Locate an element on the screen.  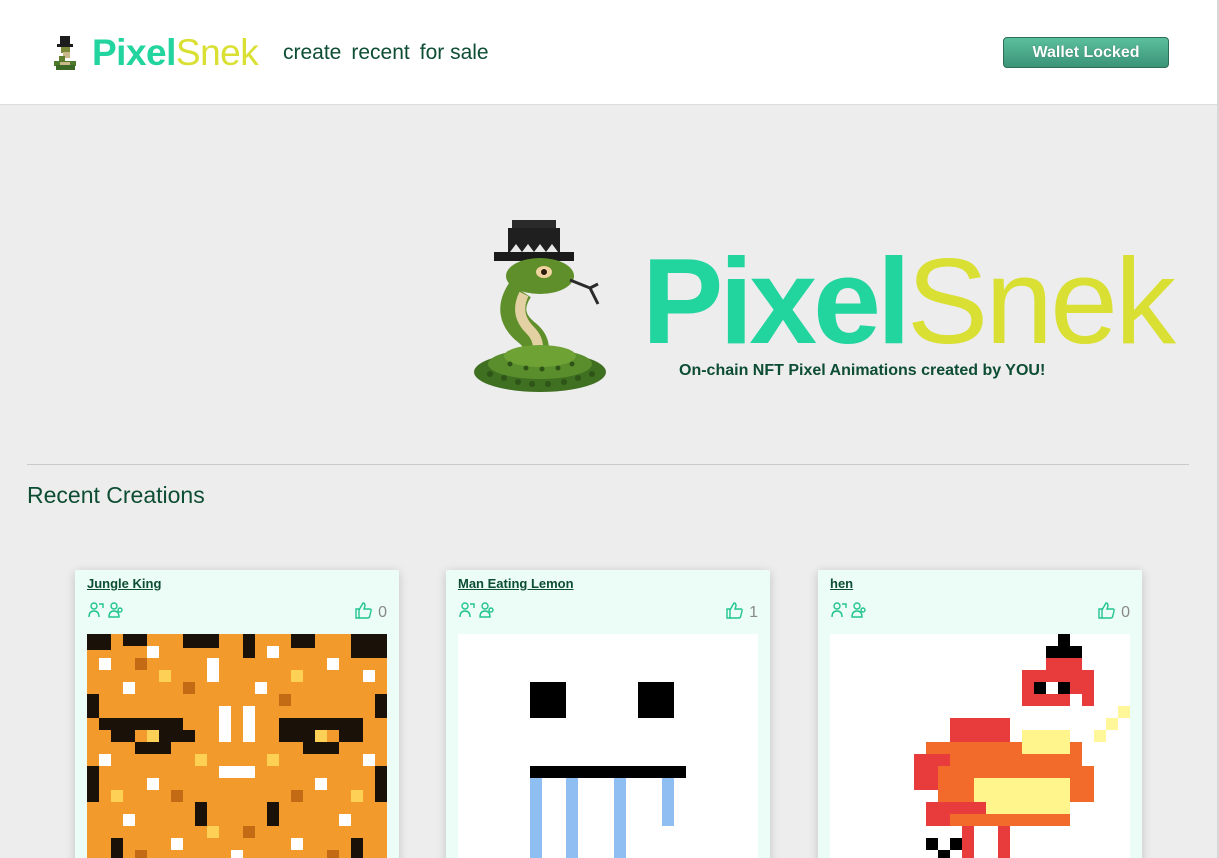
like-counter: 1 is located at coordinates (741, 613).